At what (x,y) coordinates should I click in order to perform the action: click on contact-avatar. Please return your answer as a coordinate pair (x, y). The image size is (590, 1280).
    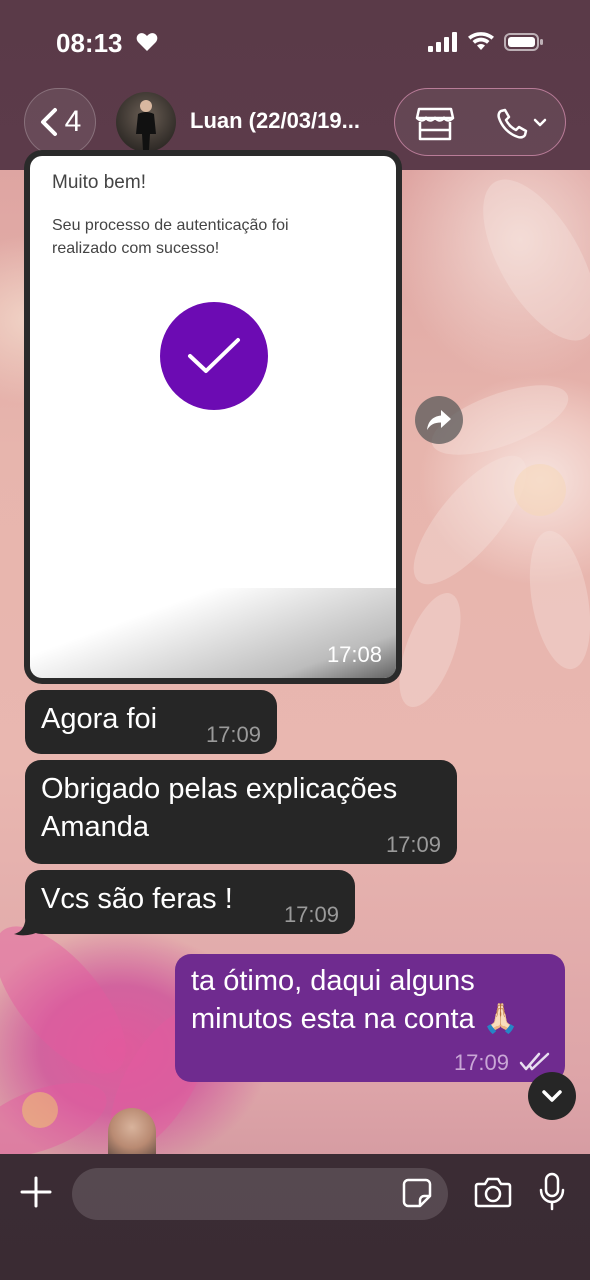
    Looking at the image, I should click on (146, 122).